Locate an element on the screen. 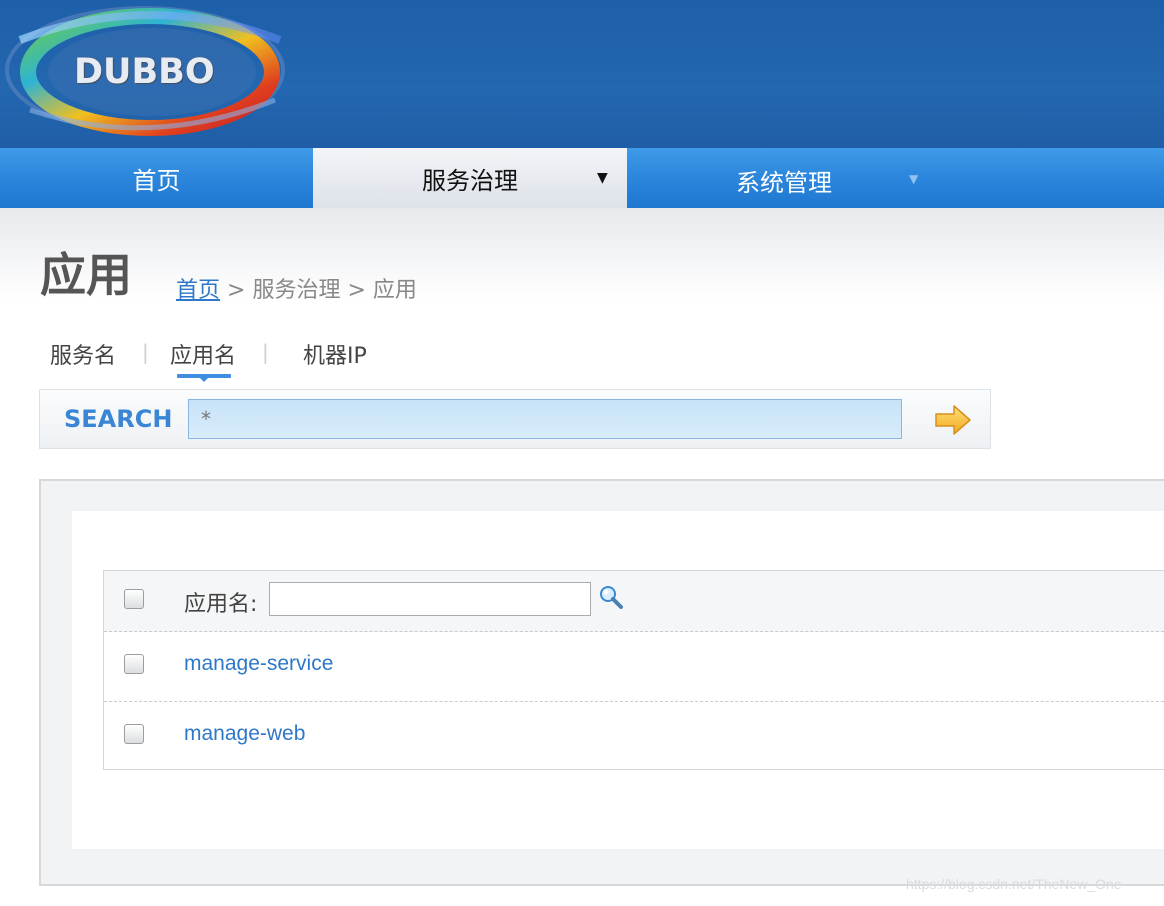  nav-item-service-governance: 服务治理 ▼ is located at coordinates (470, 178).